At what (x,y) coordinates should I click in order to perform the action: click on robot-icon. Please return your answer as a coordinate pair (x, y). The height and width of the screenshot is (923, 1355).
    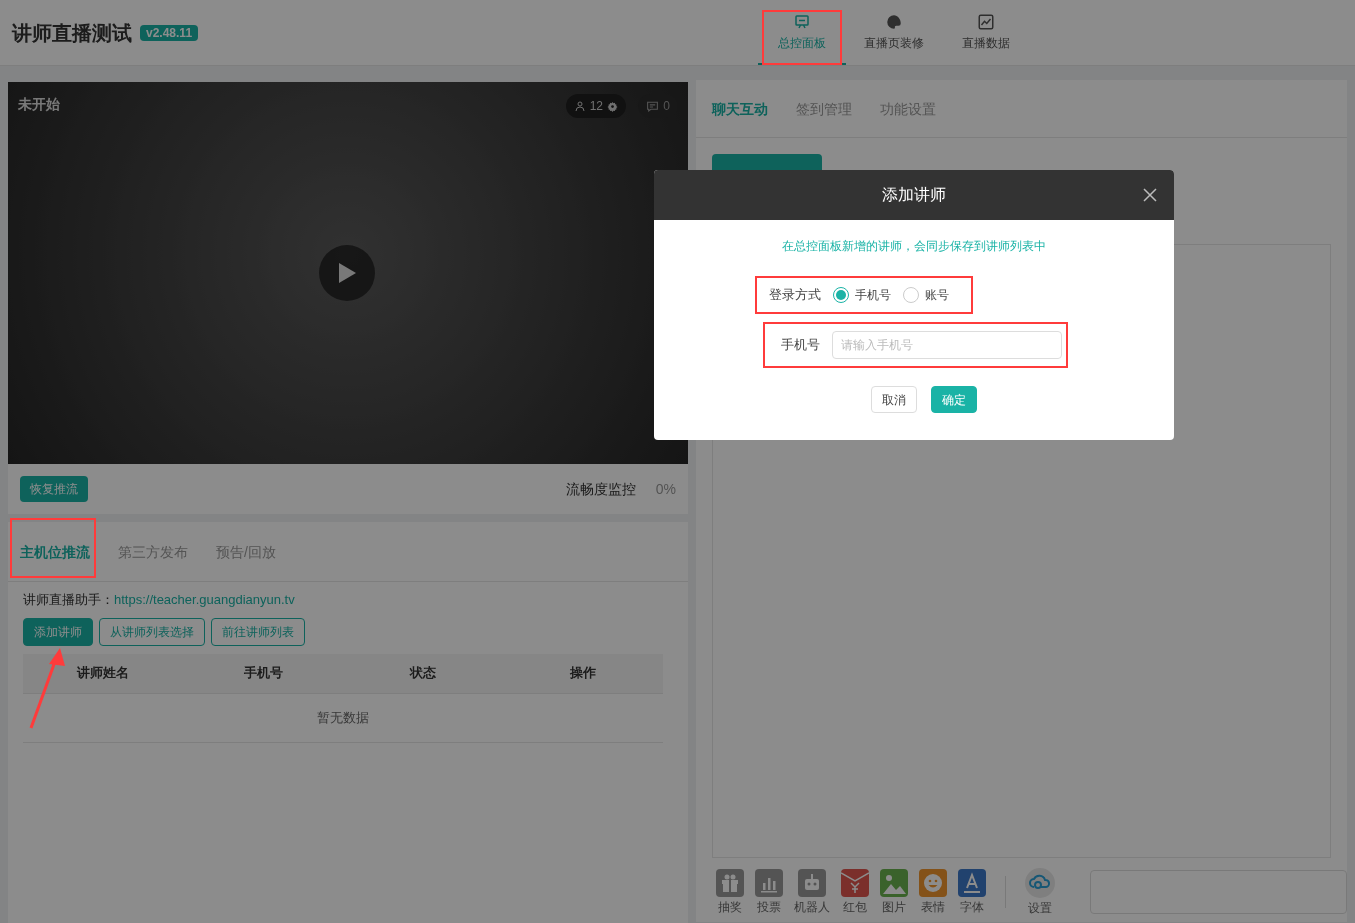
    Looking at the image, I should click on (812, 883).